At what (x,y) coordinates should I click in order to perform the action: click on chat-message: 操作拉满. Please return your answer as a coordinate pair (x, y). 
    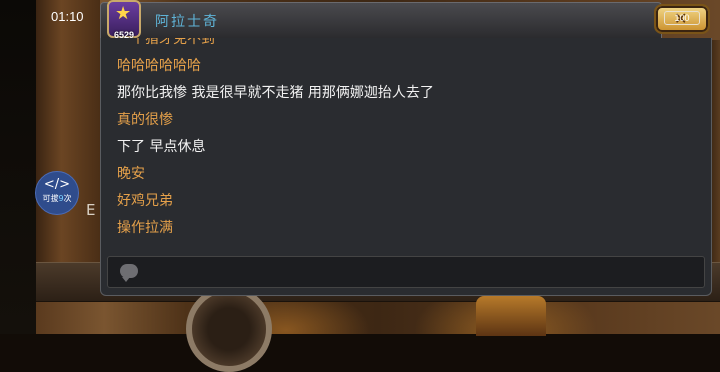
    Looking at the image, I should click on (145, 228).